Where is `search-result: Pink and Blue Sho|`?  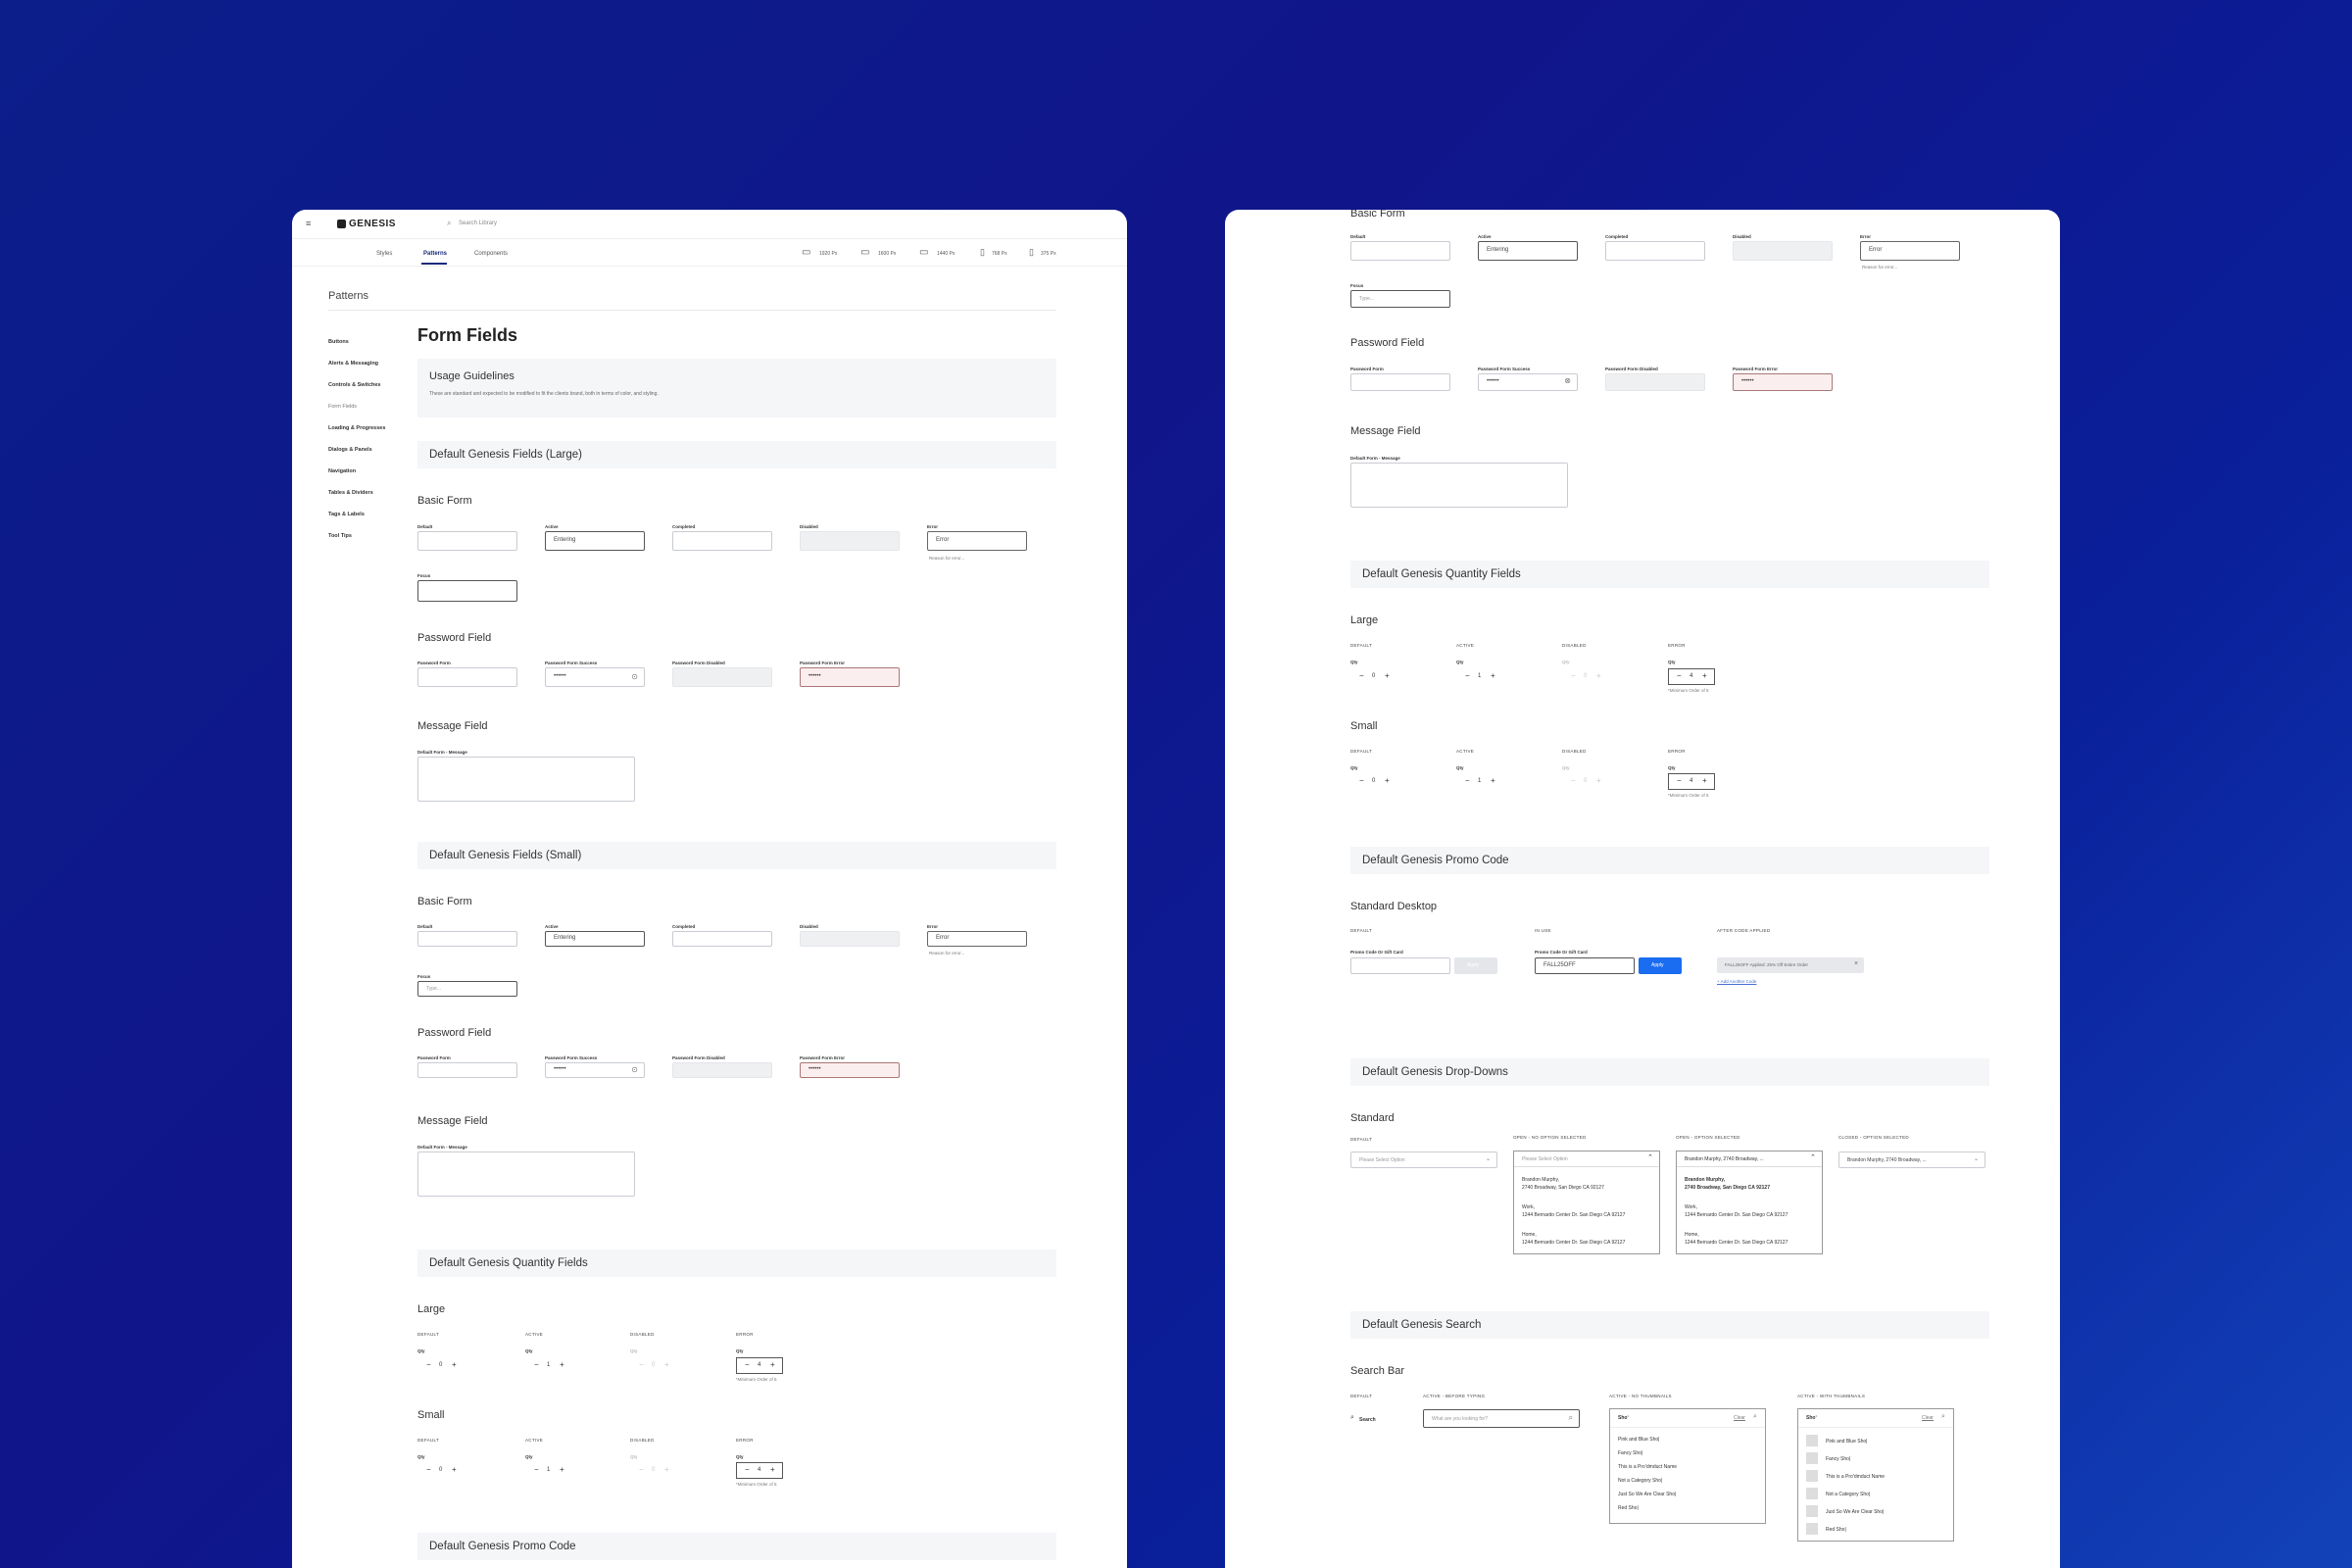 search-result: Pink and Blue Sho| is located at coordinates (1638, 1440).